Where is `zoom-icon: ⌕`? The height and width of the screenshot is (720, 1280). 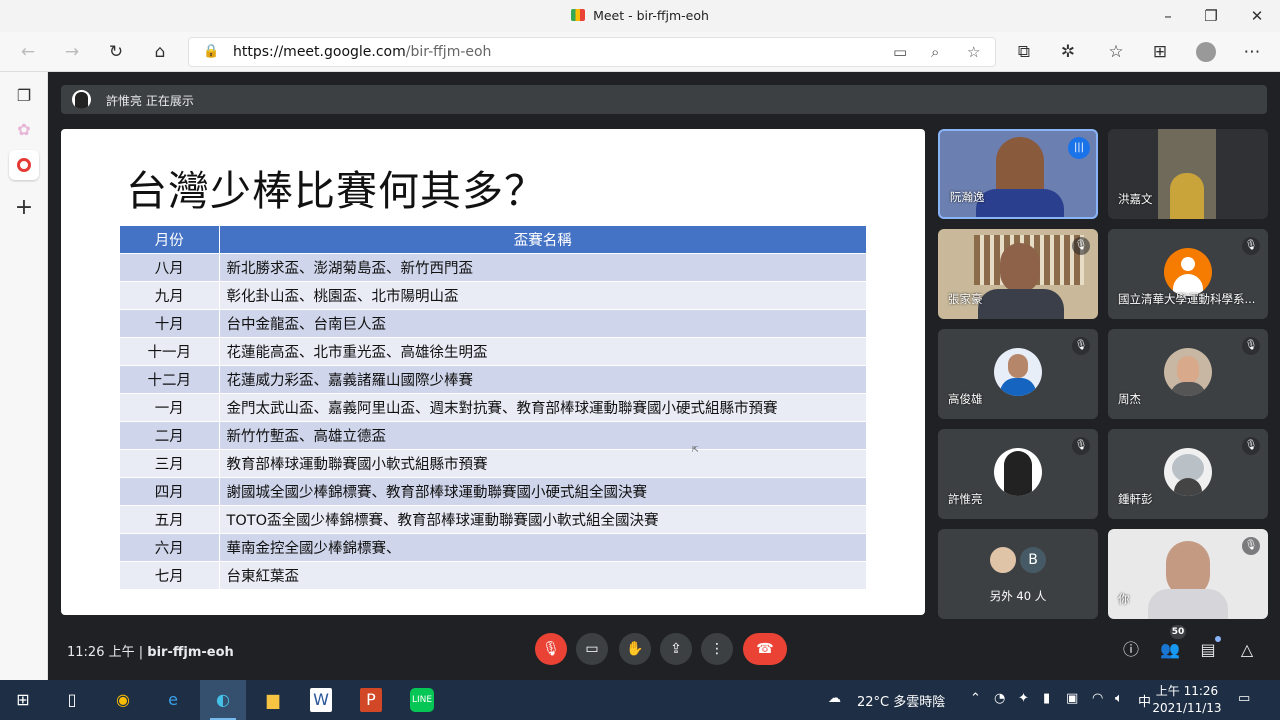
zoom-icon: ⌕ is located at coordinates (935, 52).